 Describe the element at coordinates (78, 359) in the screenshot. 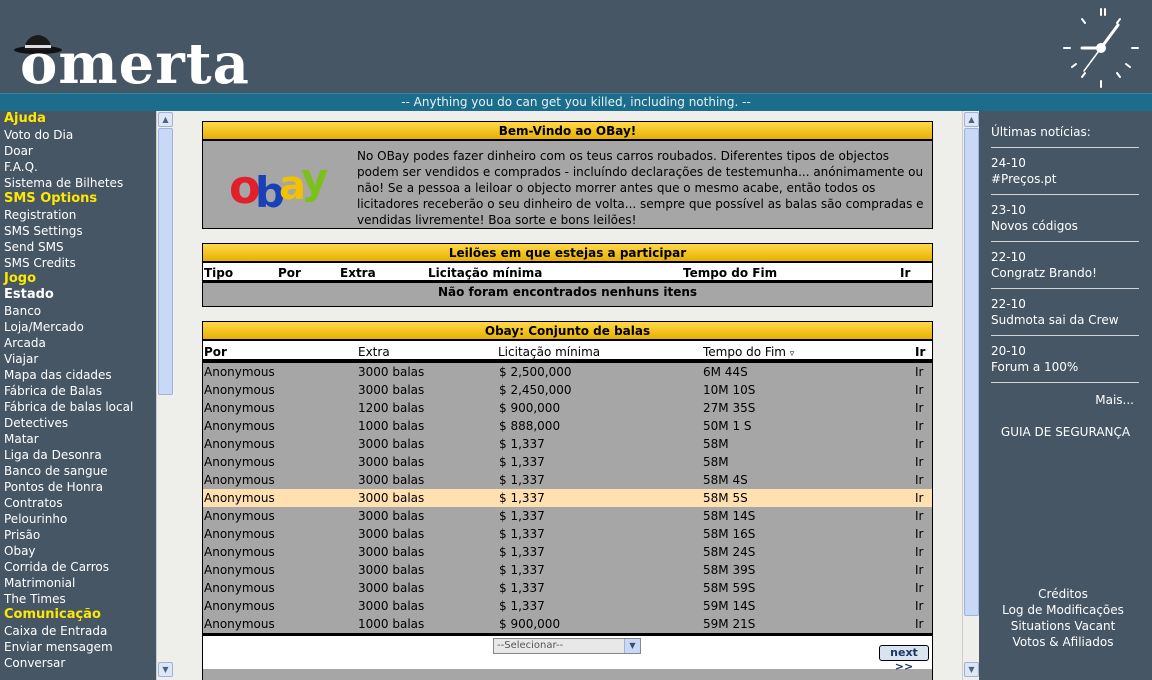

I see `nav-item-viajar: Viajar` at that location.